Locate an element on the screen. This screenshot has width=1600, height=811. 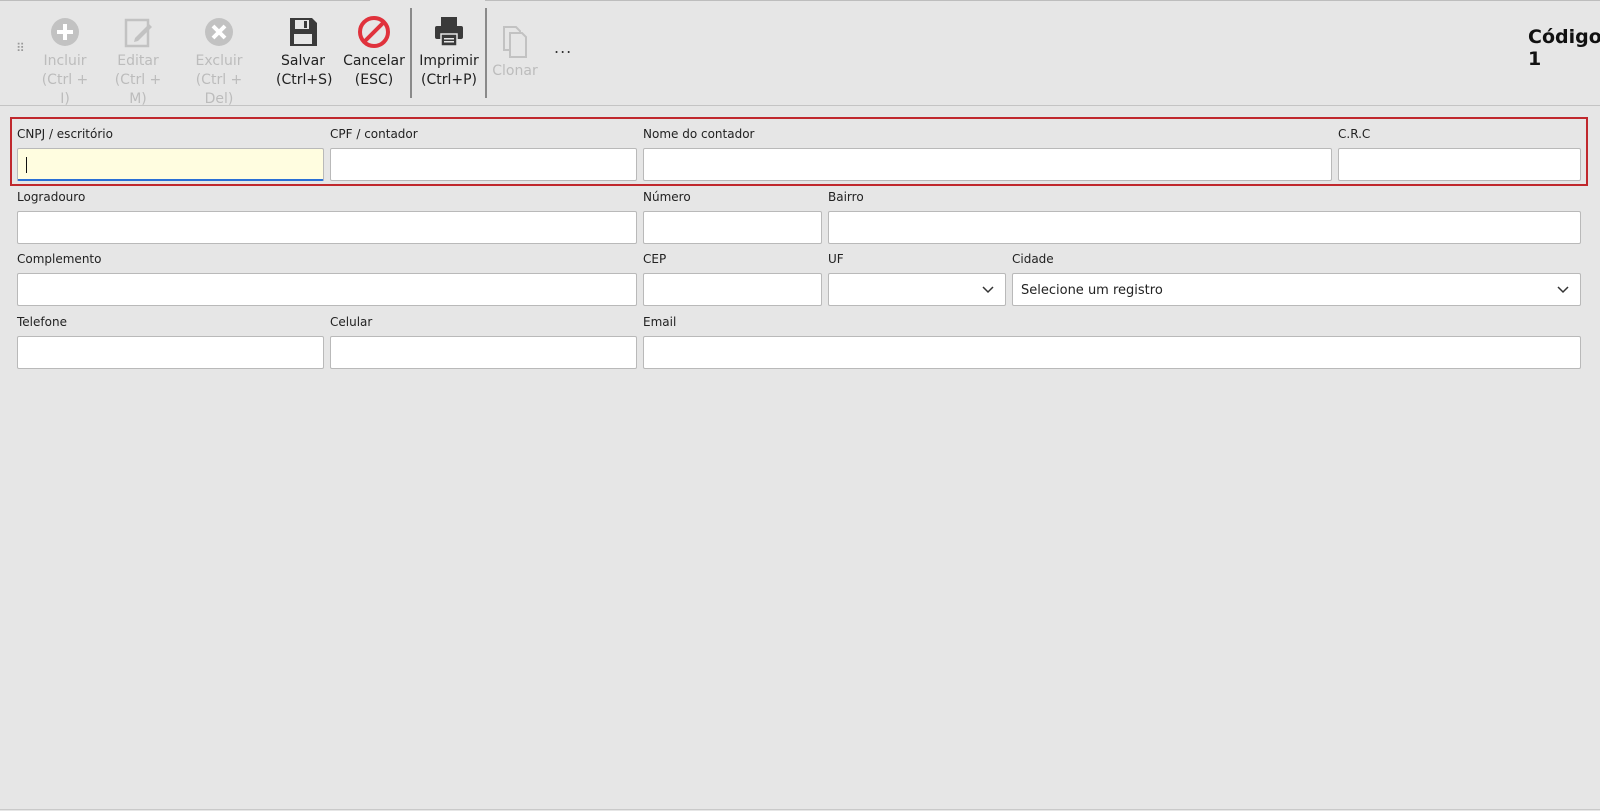
numero-input is located at coordinates (732, 227).